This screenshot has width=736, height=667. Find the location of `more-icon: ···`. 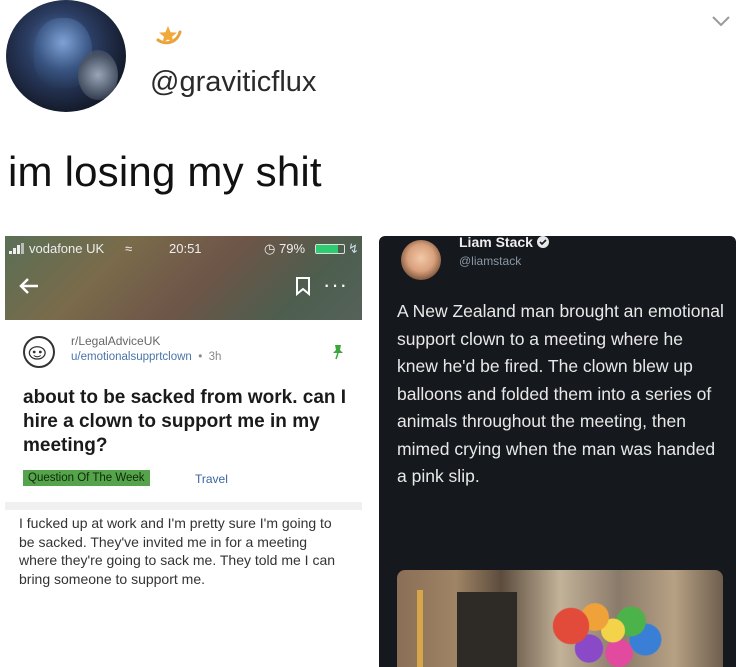

more-icon: ··· is located at coordinates (335, 285).